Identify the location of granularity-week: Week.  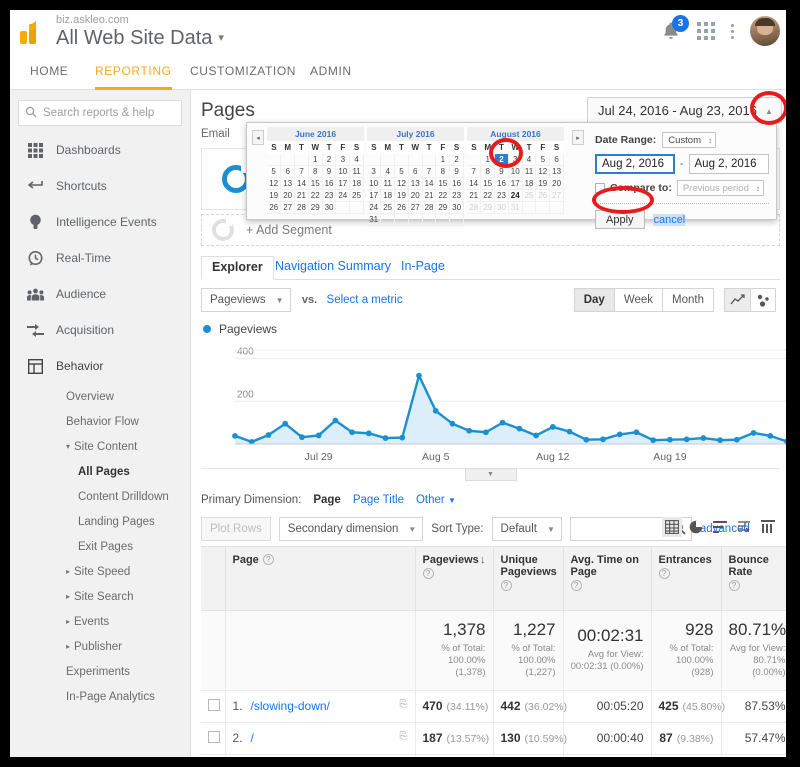
(638, 300).